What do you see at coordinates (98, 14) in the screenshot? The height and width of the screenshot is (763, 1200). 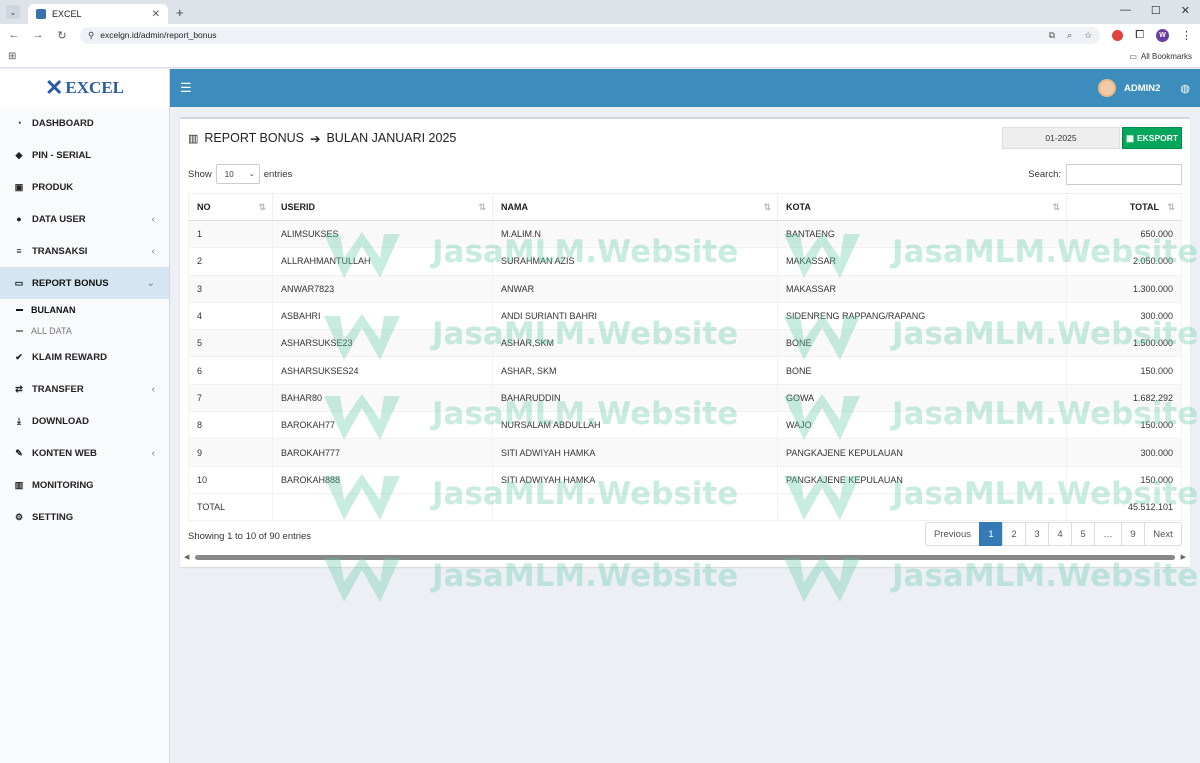 I see `browser-tab: EXCEL ✕` at bounding box center [98, 14].